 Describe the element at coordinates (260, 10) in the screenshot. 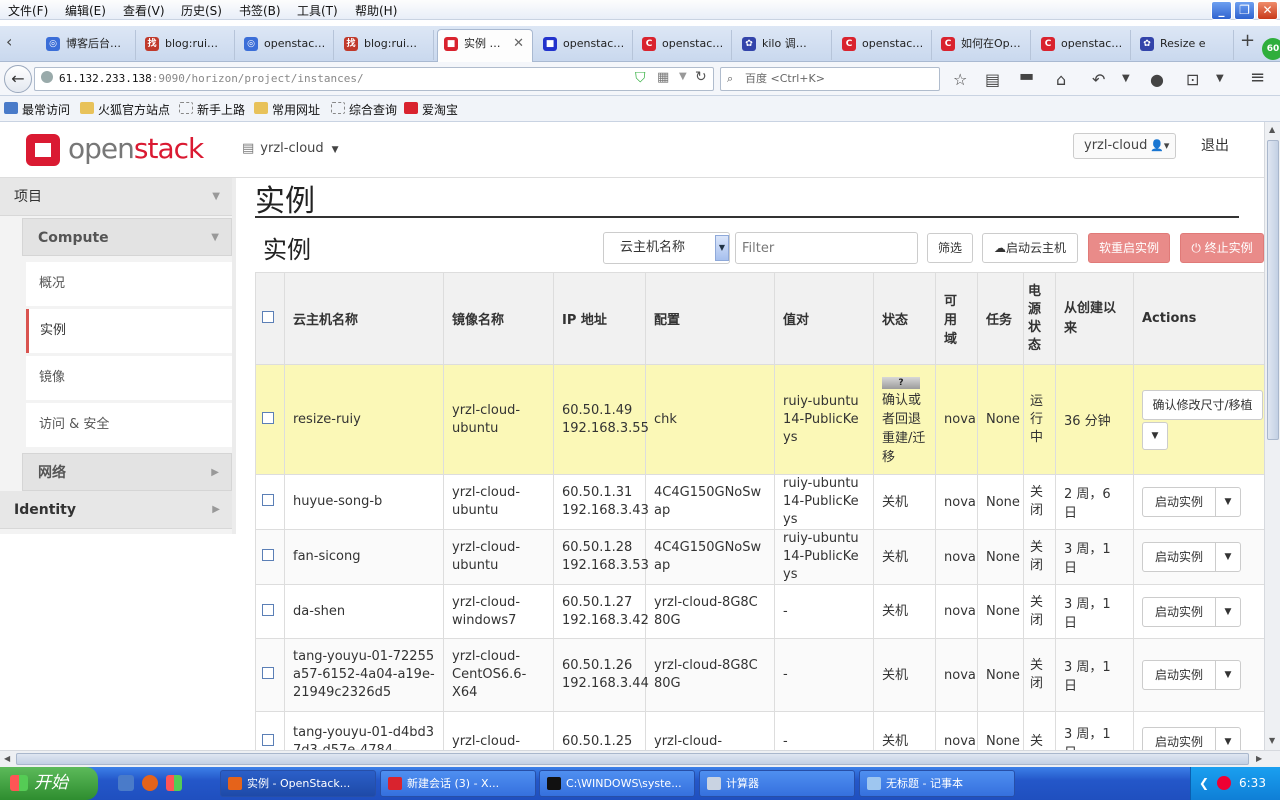

I see `menu-bookmarks: 书签(B)` at that location.